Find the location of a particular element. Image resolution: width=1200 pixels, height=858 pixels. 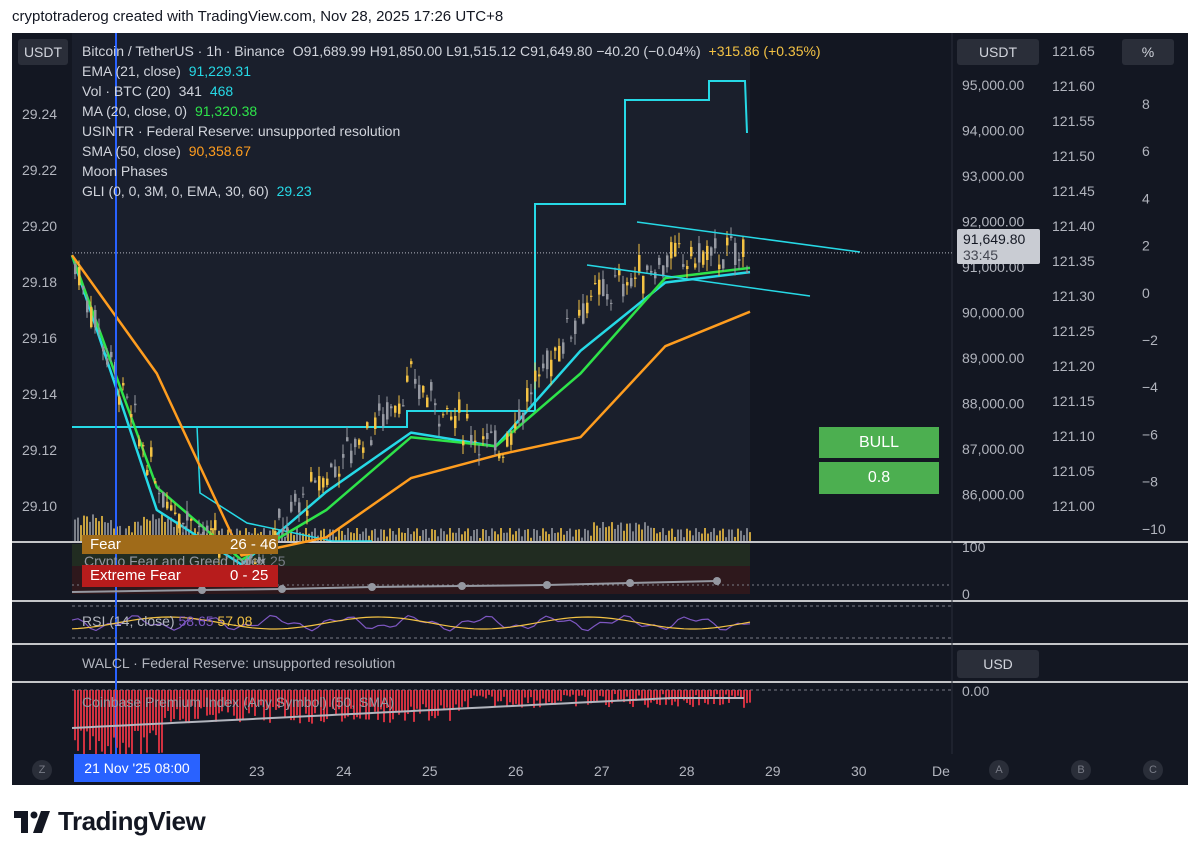

ma-label: MA (20, close, 0) is located at coordinates (135, 111).